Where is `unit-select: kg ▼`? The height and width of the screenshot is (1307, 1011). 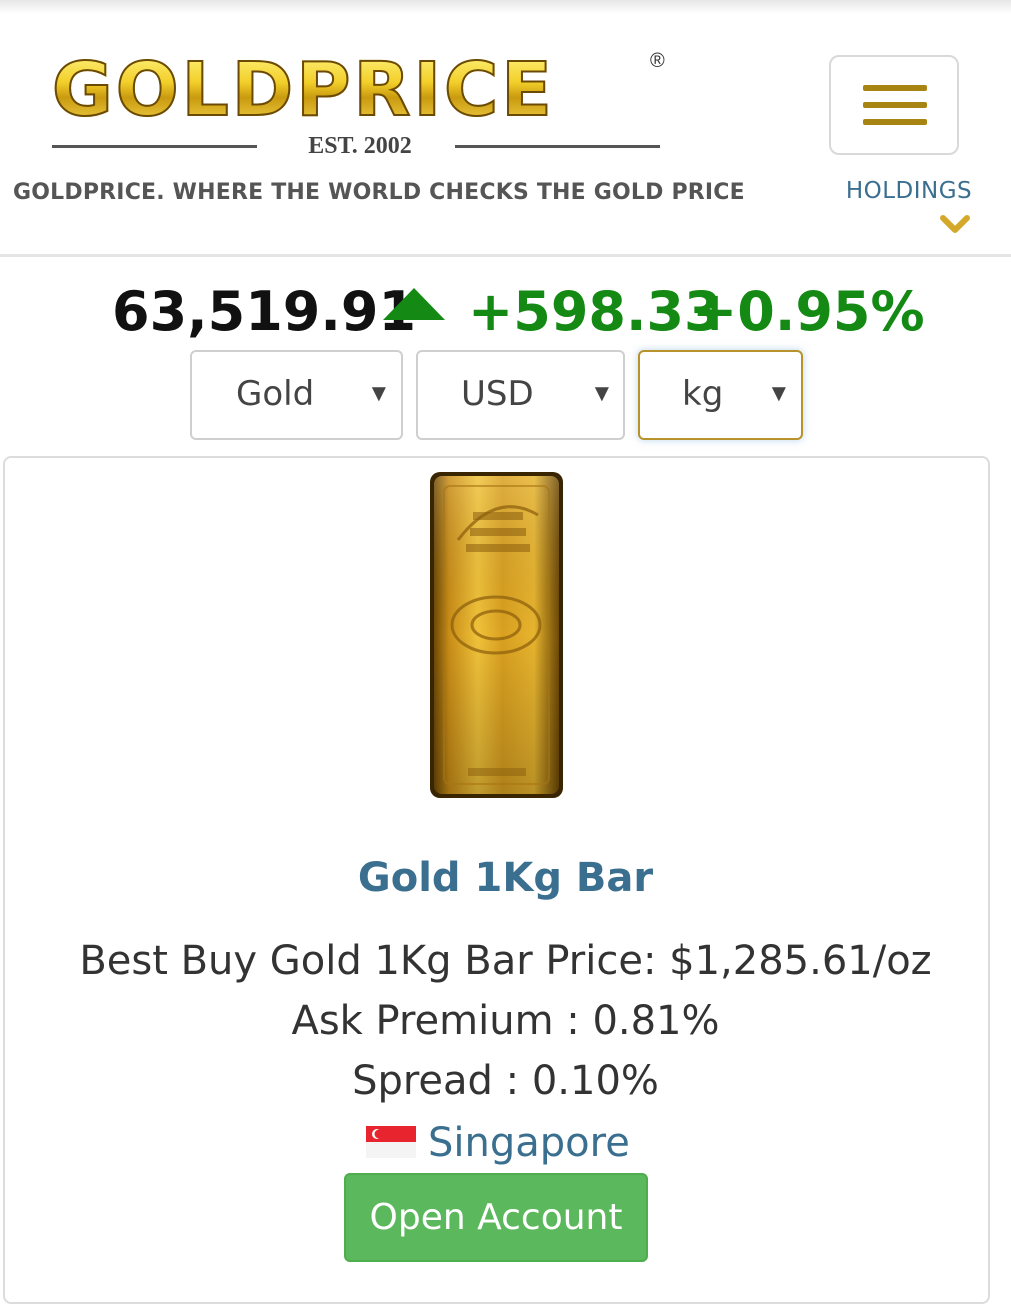
unit-select: kg ▼ is located at coordinates (720, 395).